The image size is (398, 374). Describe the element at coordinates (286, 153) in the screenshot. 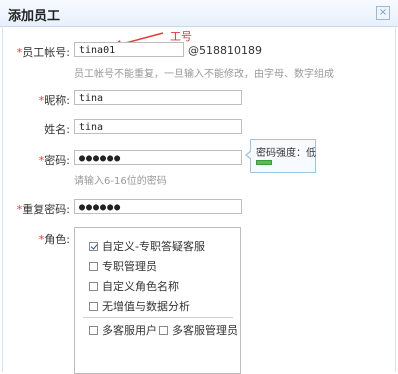

I see `strength-label: 密码强度：低` at that location.